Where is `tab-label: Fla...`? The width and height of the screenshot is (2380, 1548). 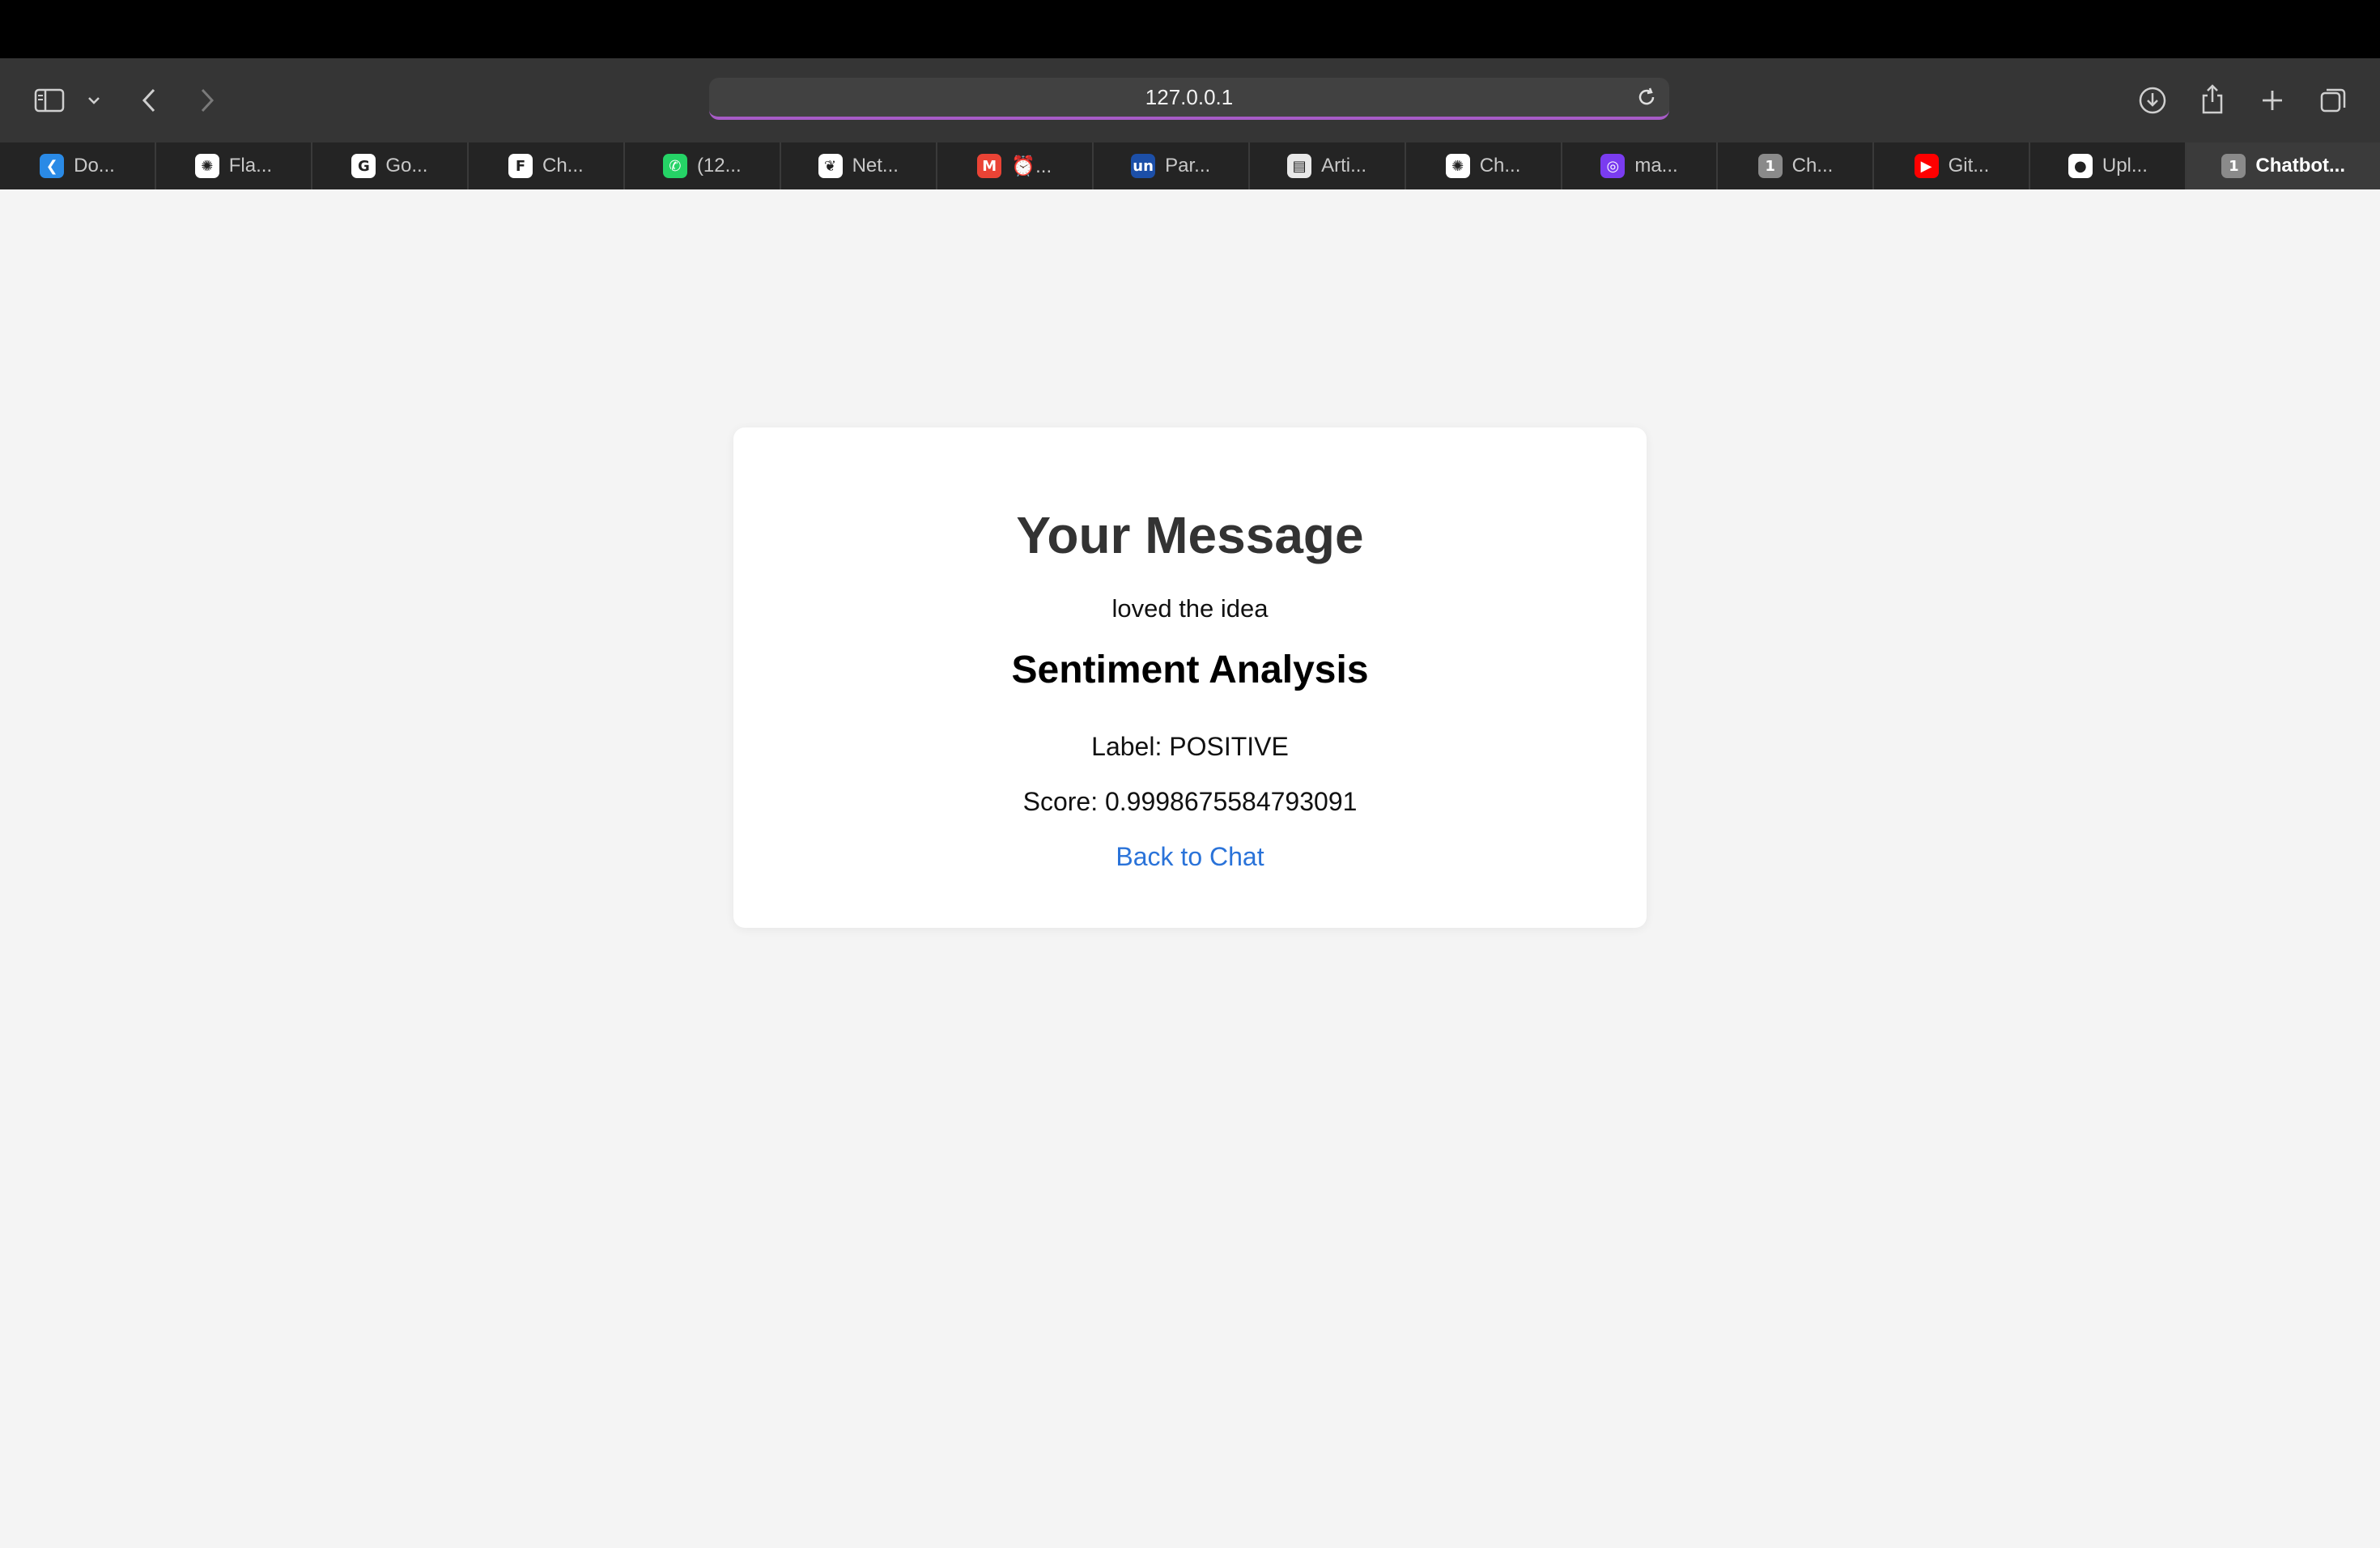 tab-label: Fla... is located at coordinates (250, 166).